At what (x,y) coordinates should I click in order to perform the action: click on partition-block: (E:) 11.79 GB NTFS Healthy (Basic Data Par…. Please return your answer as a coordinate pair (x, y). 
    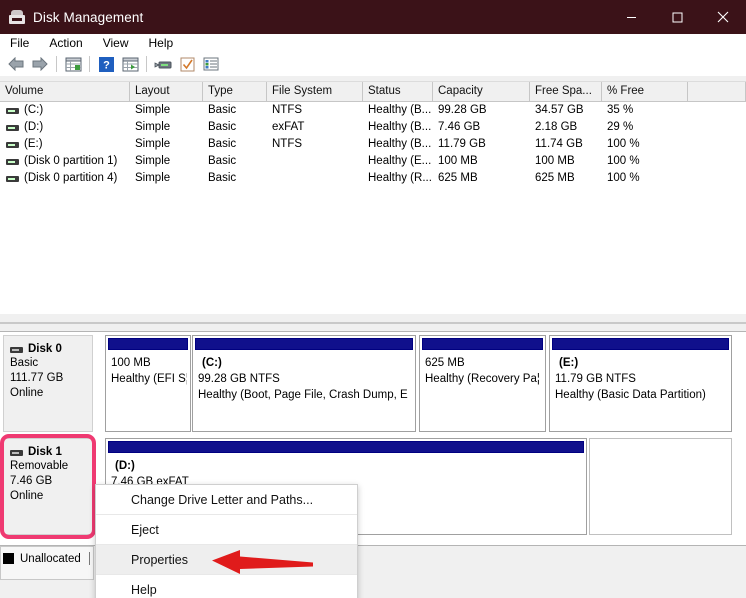
    Looking at the image, I should click on (640, 383).